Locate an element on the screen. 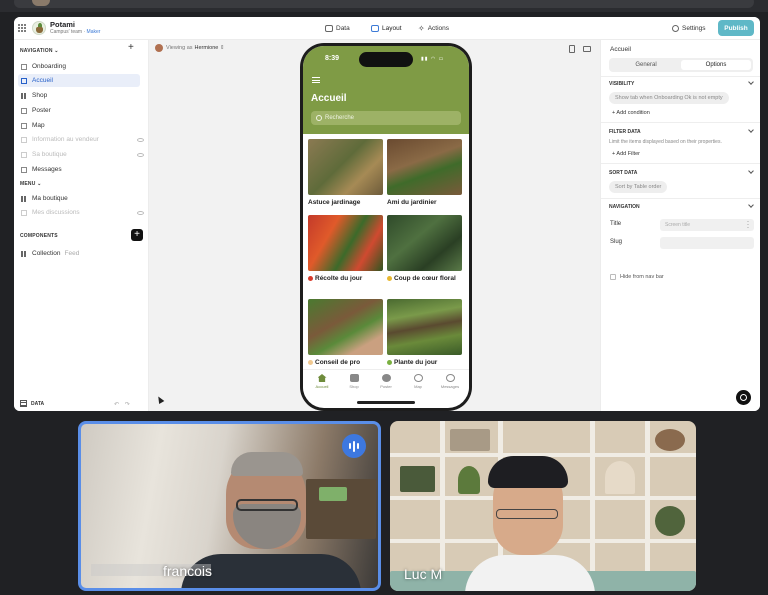 The image size is (768, 595). component-collection: Collection Feed is located at coordinates (79, 253).